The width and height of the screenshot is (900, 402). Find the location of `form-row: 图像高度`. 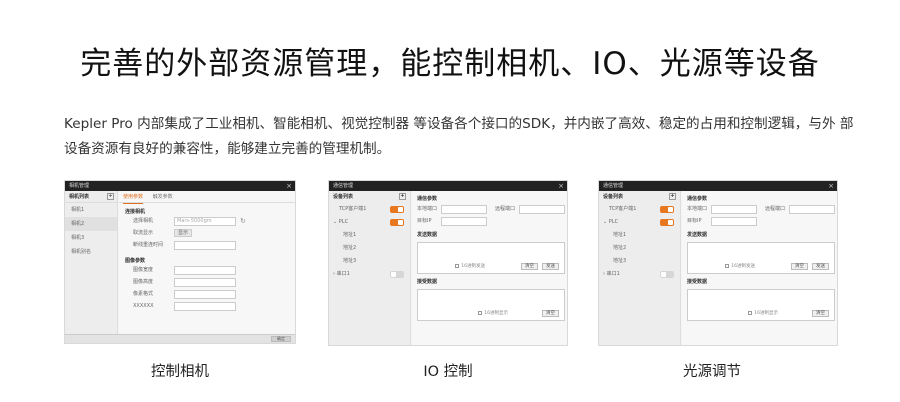

form-row: 图像高度 is located at coordinates (207, 283).